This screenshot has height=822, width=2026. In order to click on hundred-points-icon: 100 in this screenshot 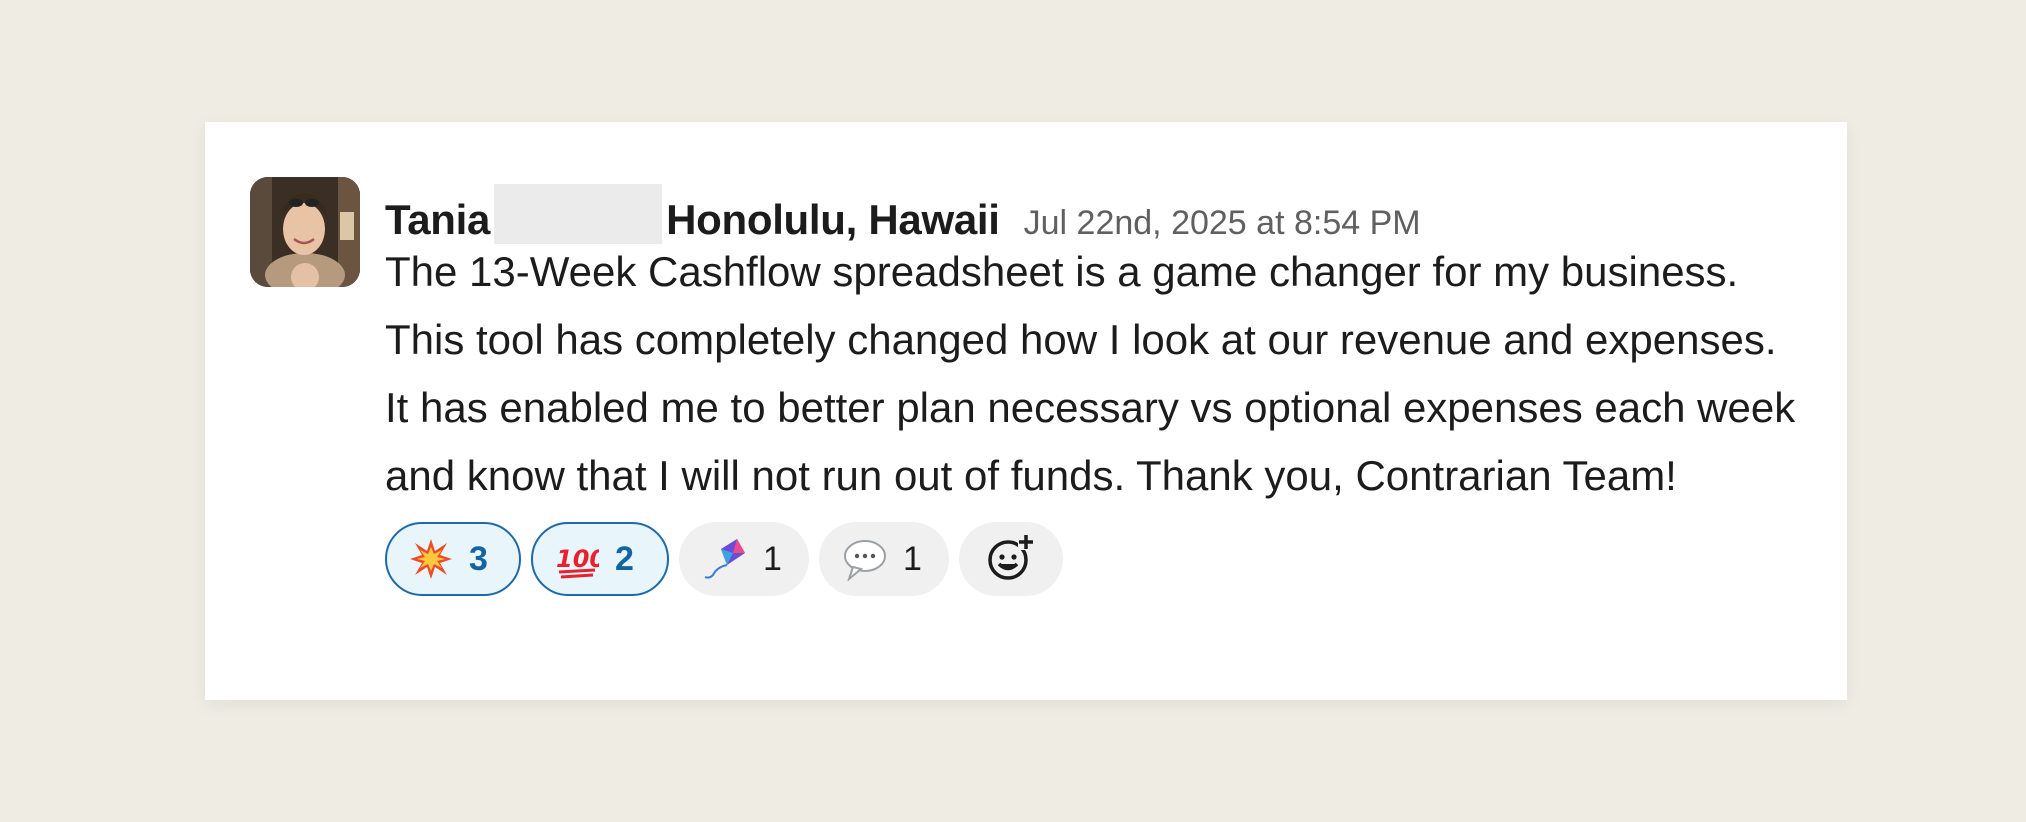, I will do `click(577, 559)`.